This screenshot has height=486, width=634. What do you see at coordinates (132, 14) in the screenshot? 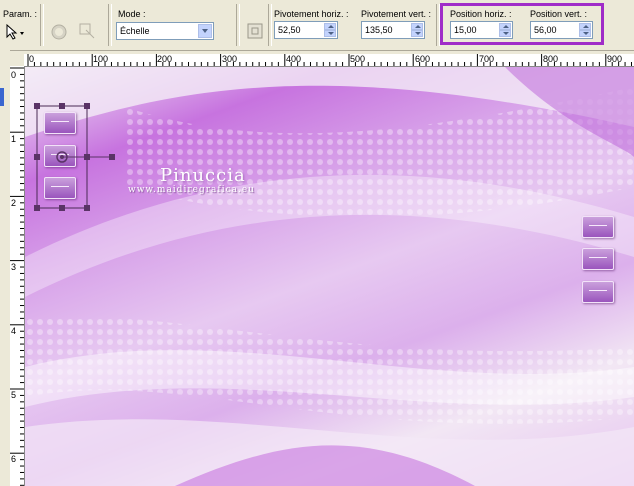
I see `mode-label: Mode :` at bounding box center [132, 14].